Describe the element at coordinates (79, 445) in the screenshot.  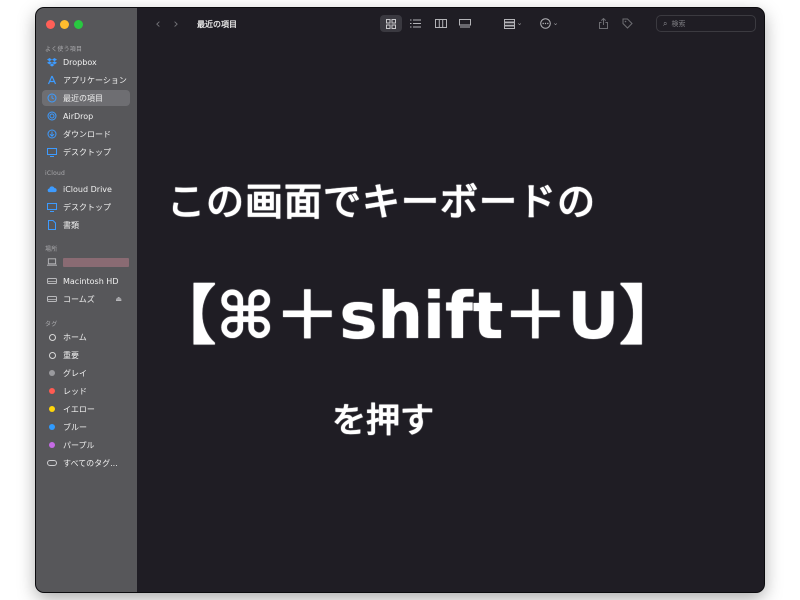
I see `sidebar-item-label: パープル` at that location.